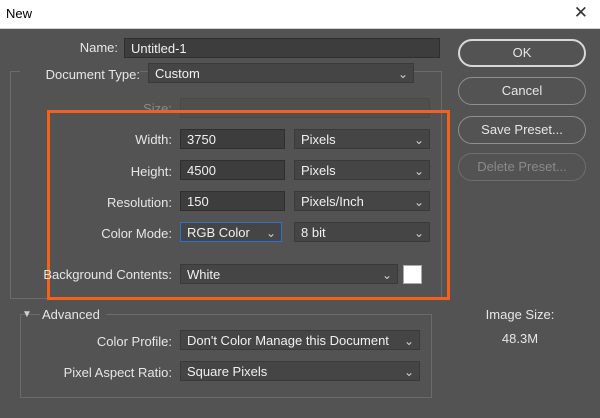  I want to click on width-label: Width:, so click(153, 139).